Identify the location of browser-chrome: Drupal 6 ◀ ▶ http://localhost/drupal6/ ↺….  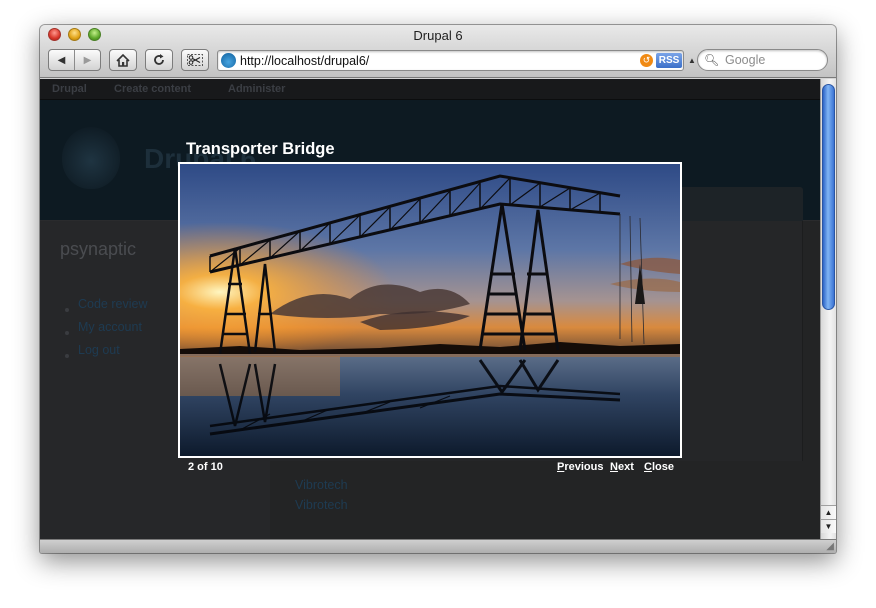
(438, 51).